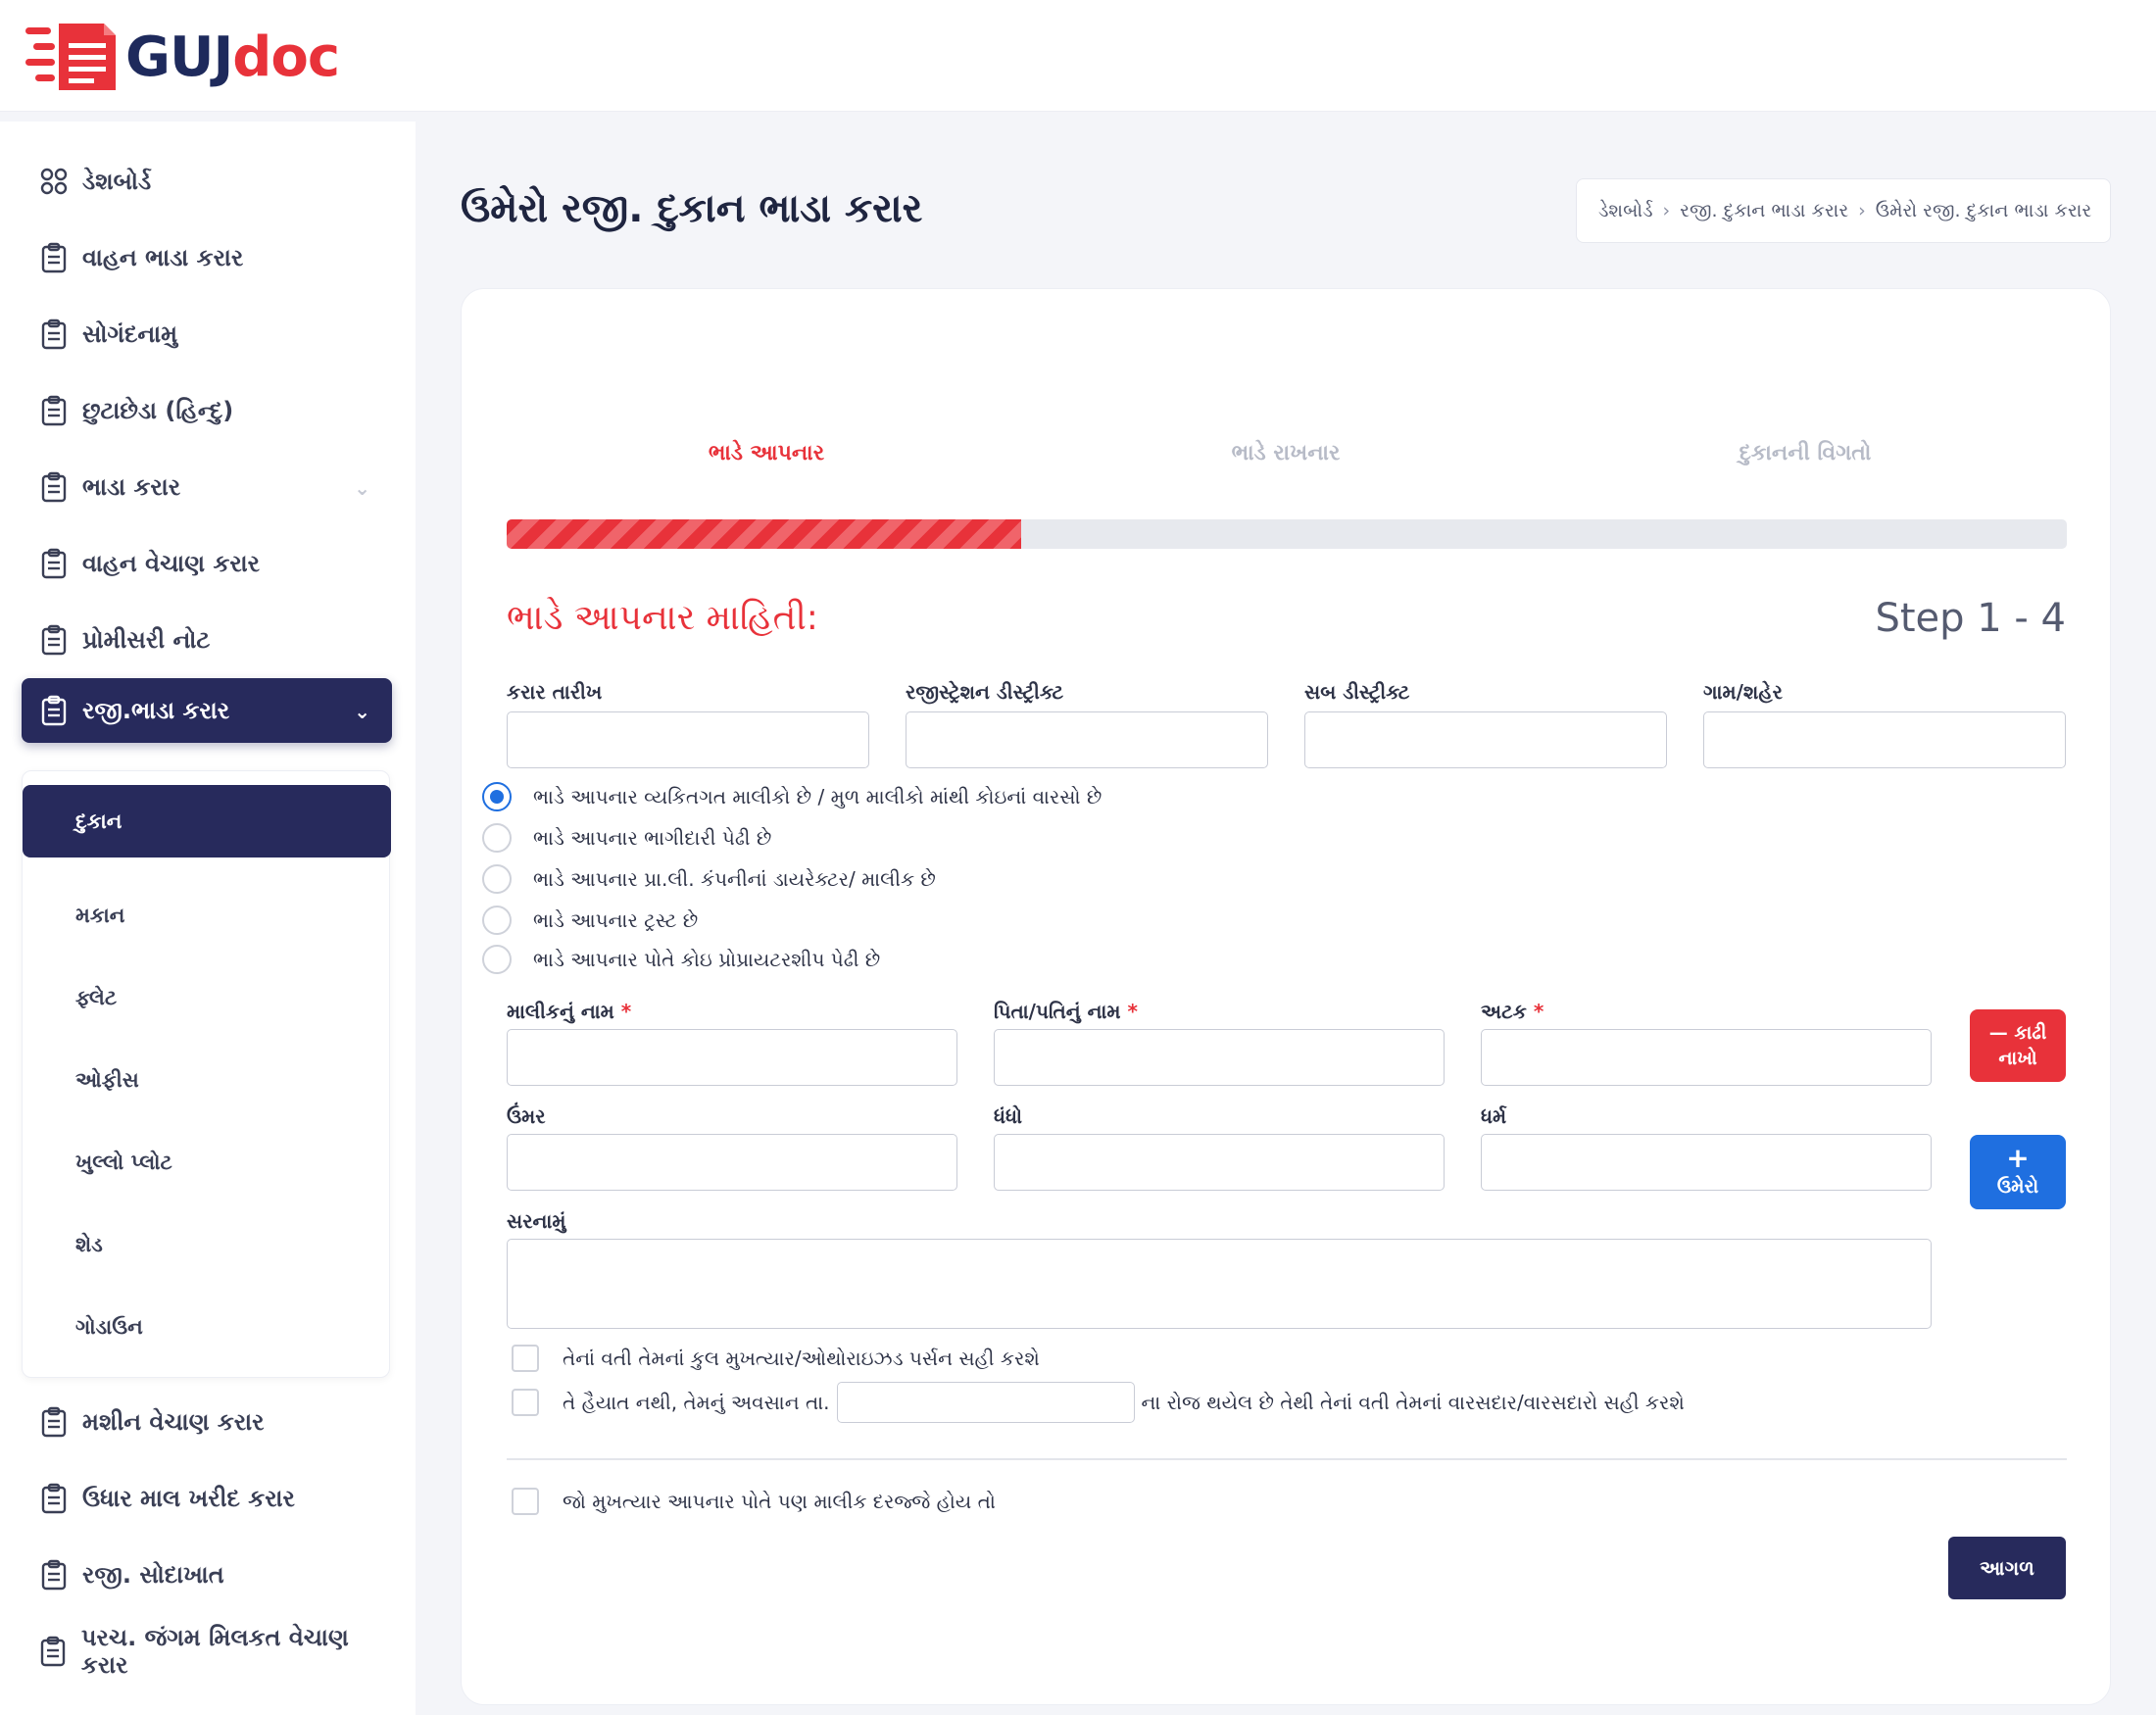 This screenshot has height=1715, width=2156. What do you see at coordinates (2018, 1157) in the screenshot?
I see `plus-icon: +` at bounding box center [2018, 1157].